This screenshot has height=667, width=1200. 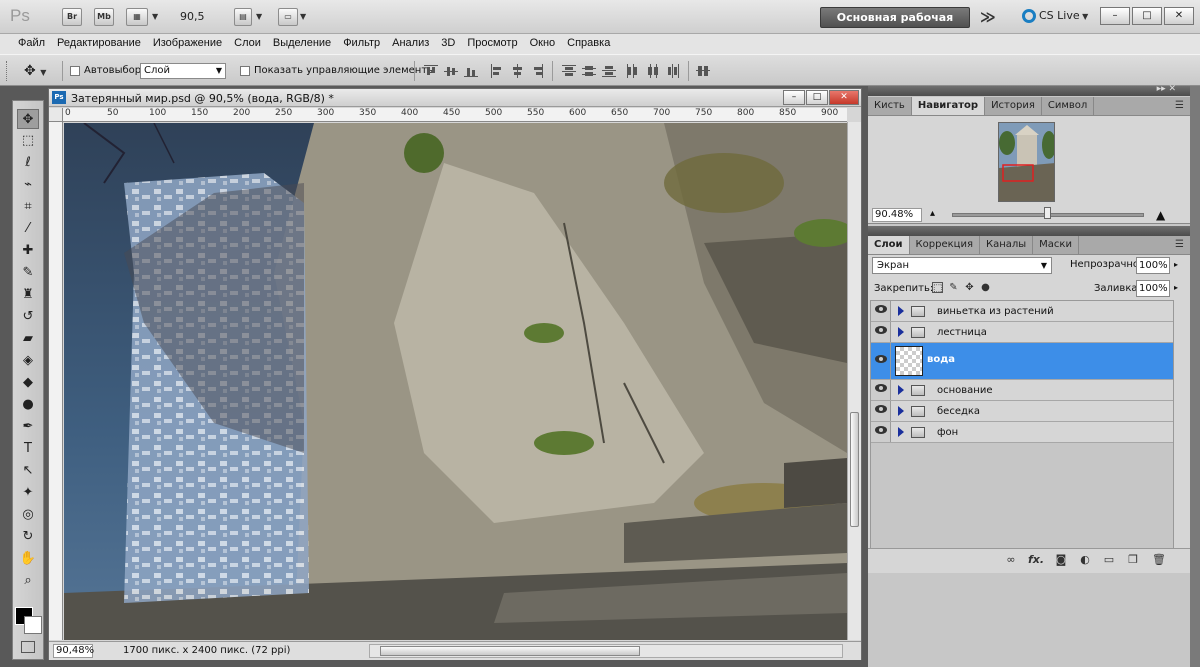 What do you see at coordinates (28, 141) in the screenshot?
I see `marquee-tool-icon: ⬚` at bounding box center [28, 141].